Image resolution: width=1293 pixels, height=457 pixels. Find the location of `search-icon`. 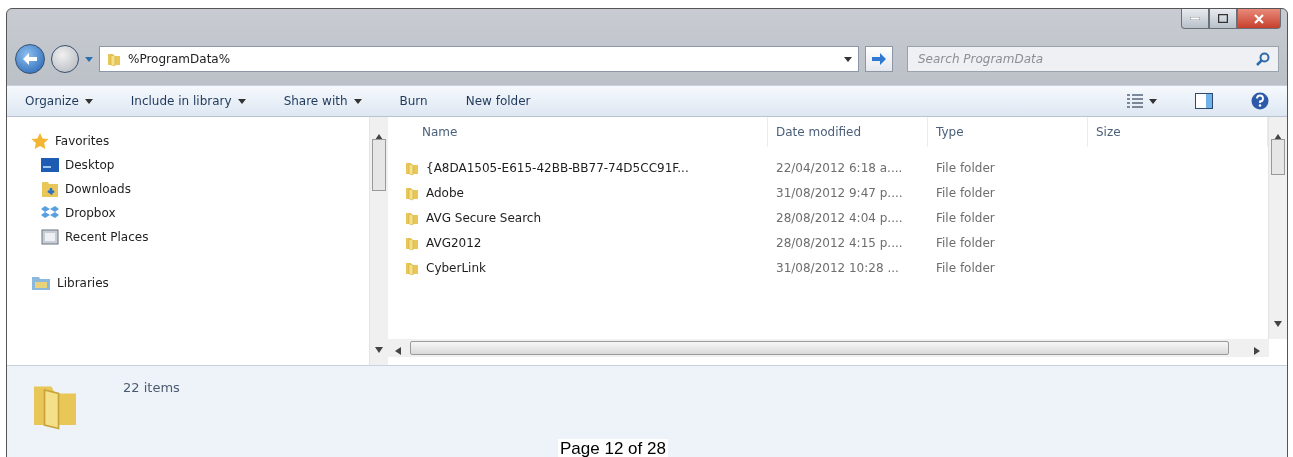

search-icon is located at coordinates (1263, 59).